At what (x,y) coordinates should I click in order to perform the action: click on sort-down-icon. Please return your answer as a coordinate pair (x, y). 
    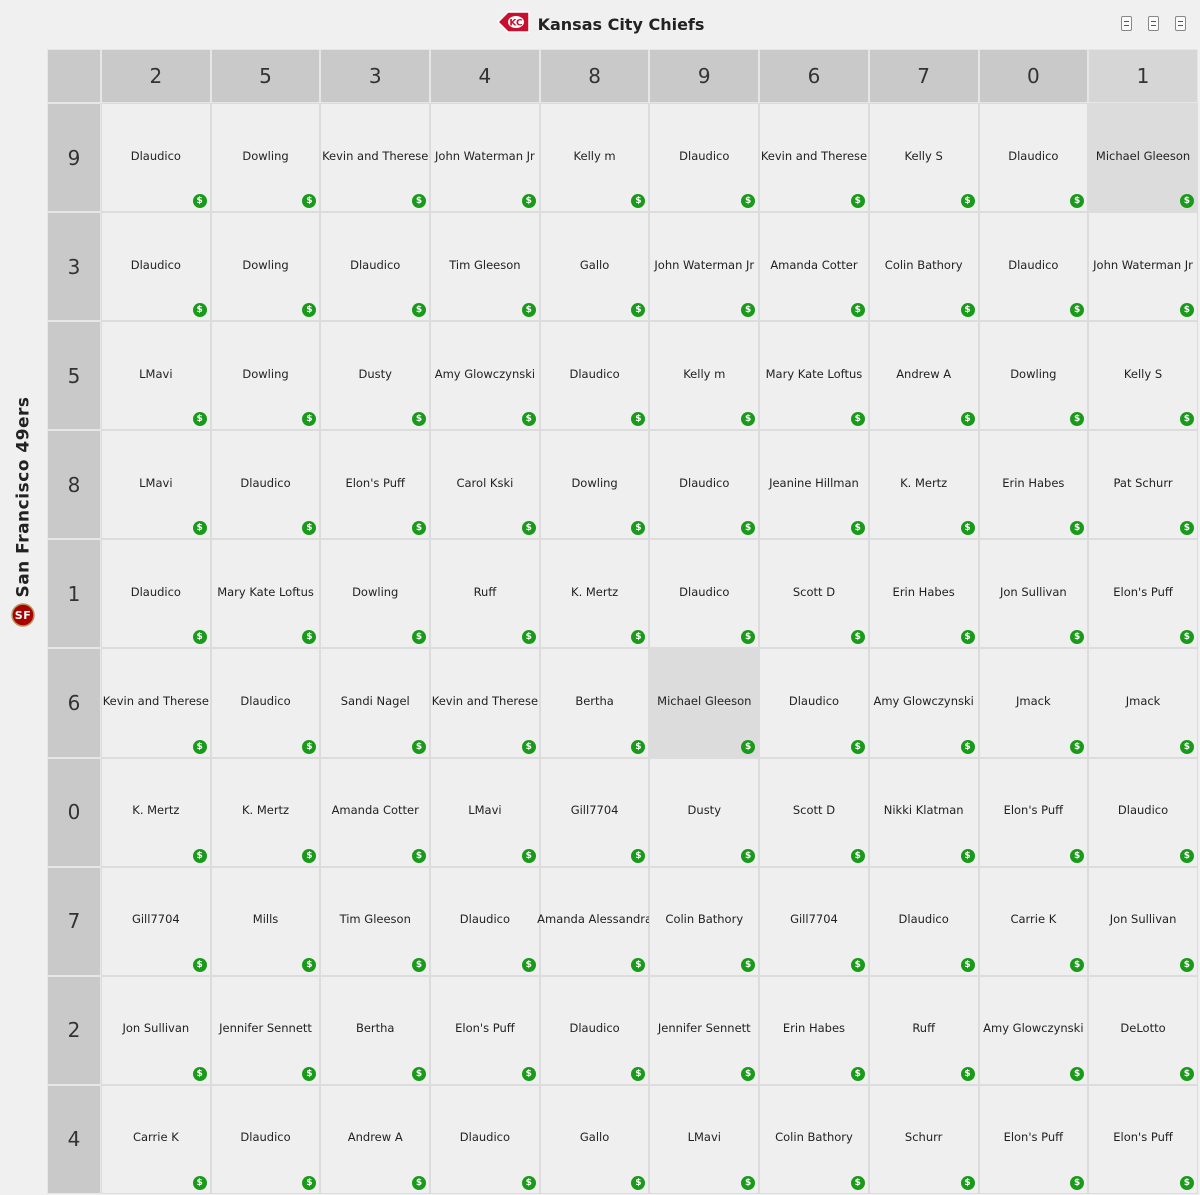
    Looking at the image, I should click on (1153, 23).